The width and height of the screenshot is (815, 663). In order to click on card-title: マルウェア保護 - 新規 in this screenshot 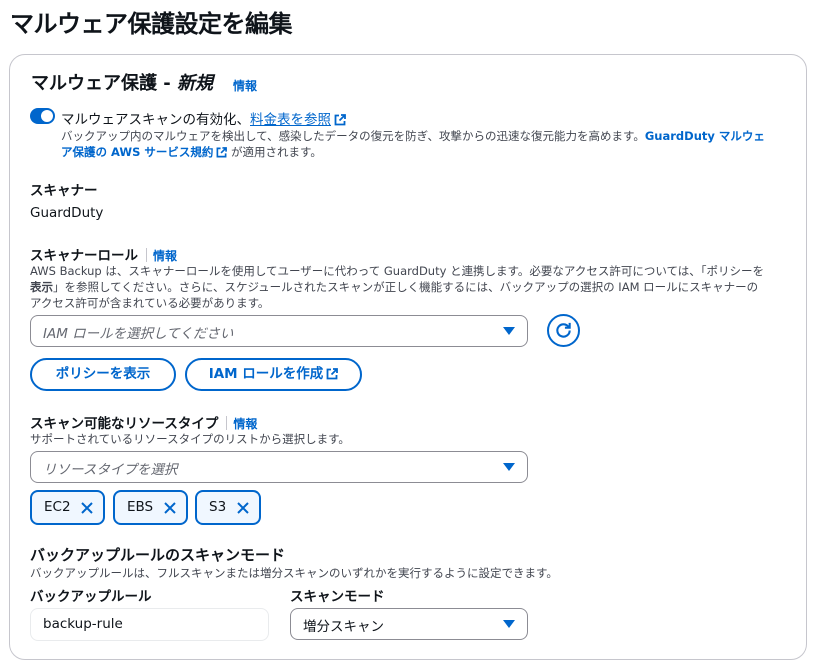, I will do `click(122, 82)`.